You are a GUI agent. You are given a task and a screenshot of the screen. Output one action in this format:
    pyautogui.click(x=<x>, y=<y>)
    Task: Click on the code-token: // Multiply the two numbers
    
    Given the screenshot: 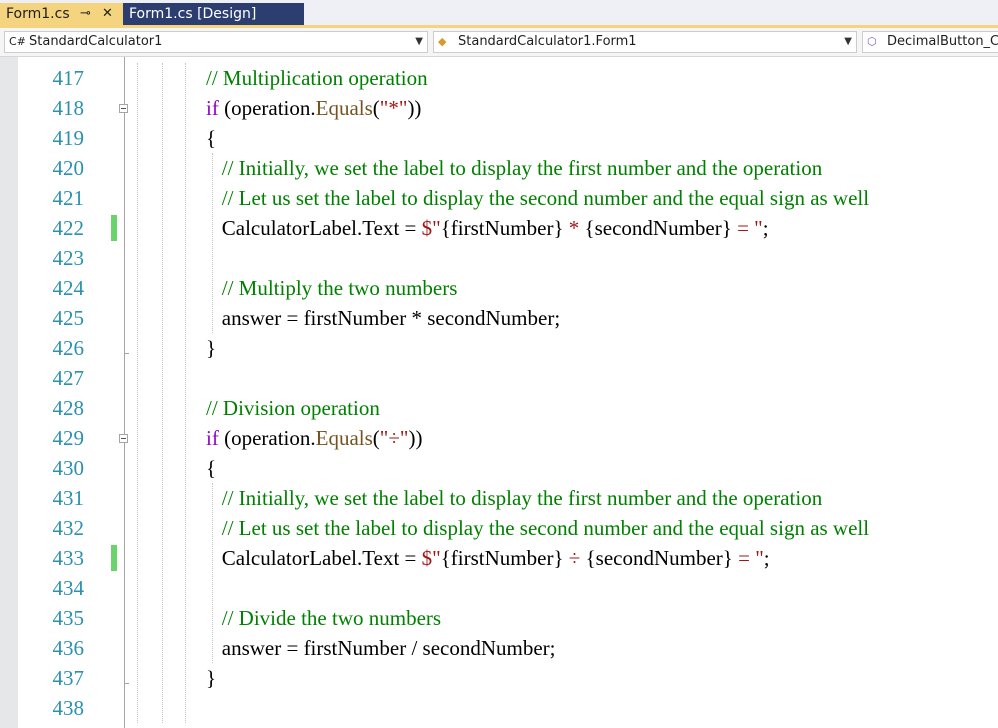 What is the action you would take?
    pyautogui.click(x=339, y=288)
    